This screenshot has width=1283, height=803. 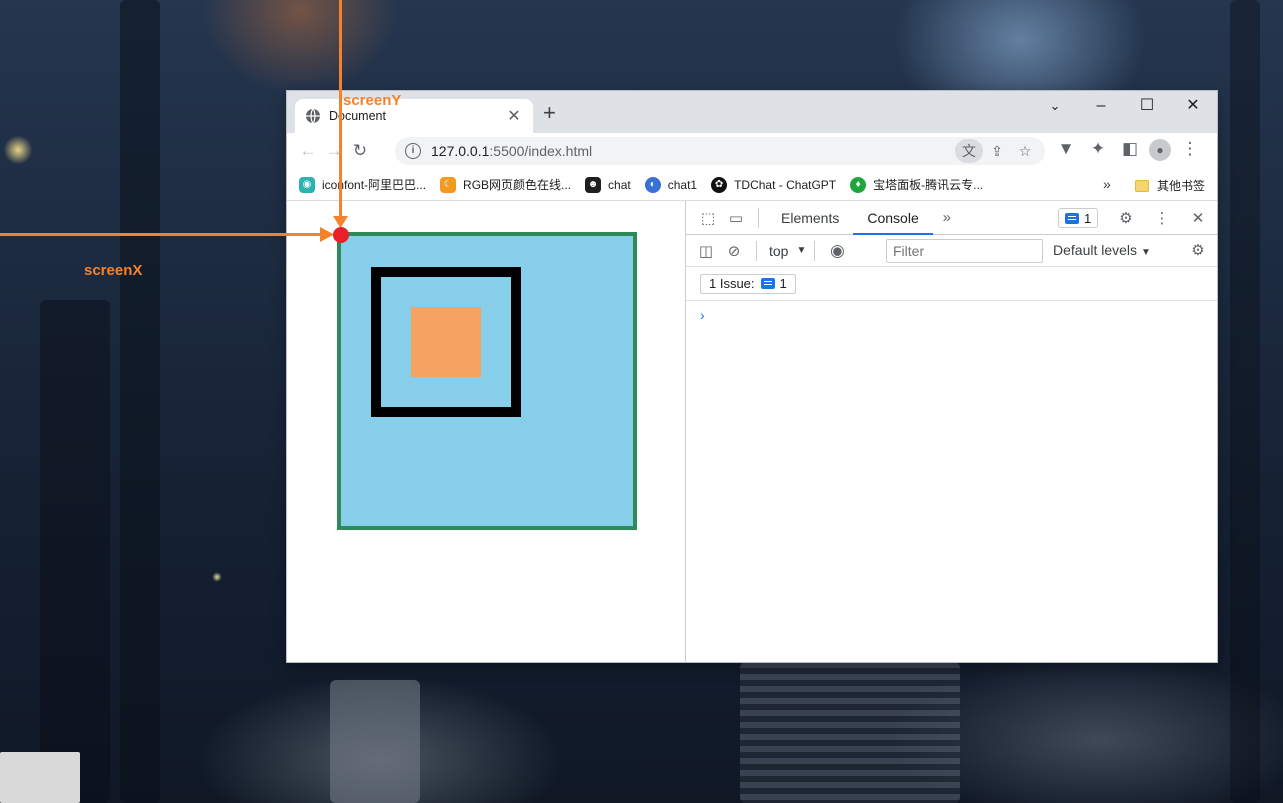 What do you see at coordinates (787, 251) in the screenshot?
I see `context-selector: top ▼` at bounding box center [787, 251].